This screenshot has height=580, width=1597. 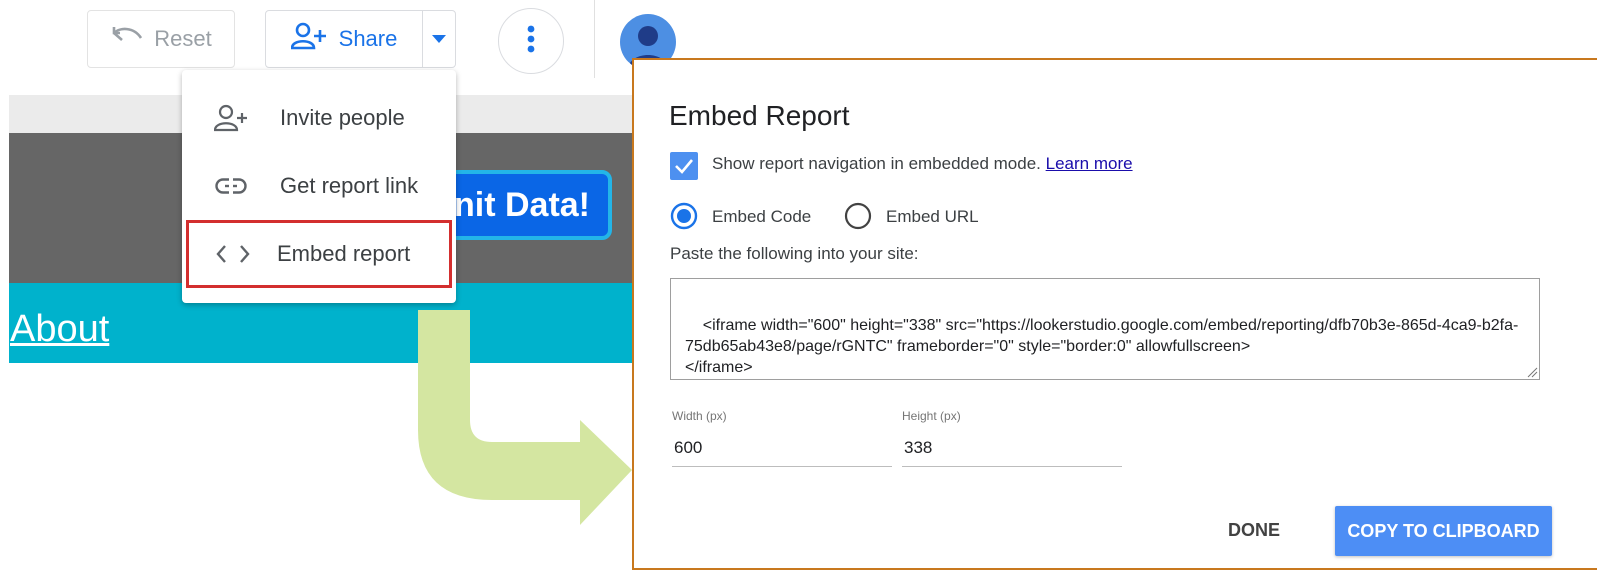 I want to click on resize-grip-icon, so click(x=1532, y=372).